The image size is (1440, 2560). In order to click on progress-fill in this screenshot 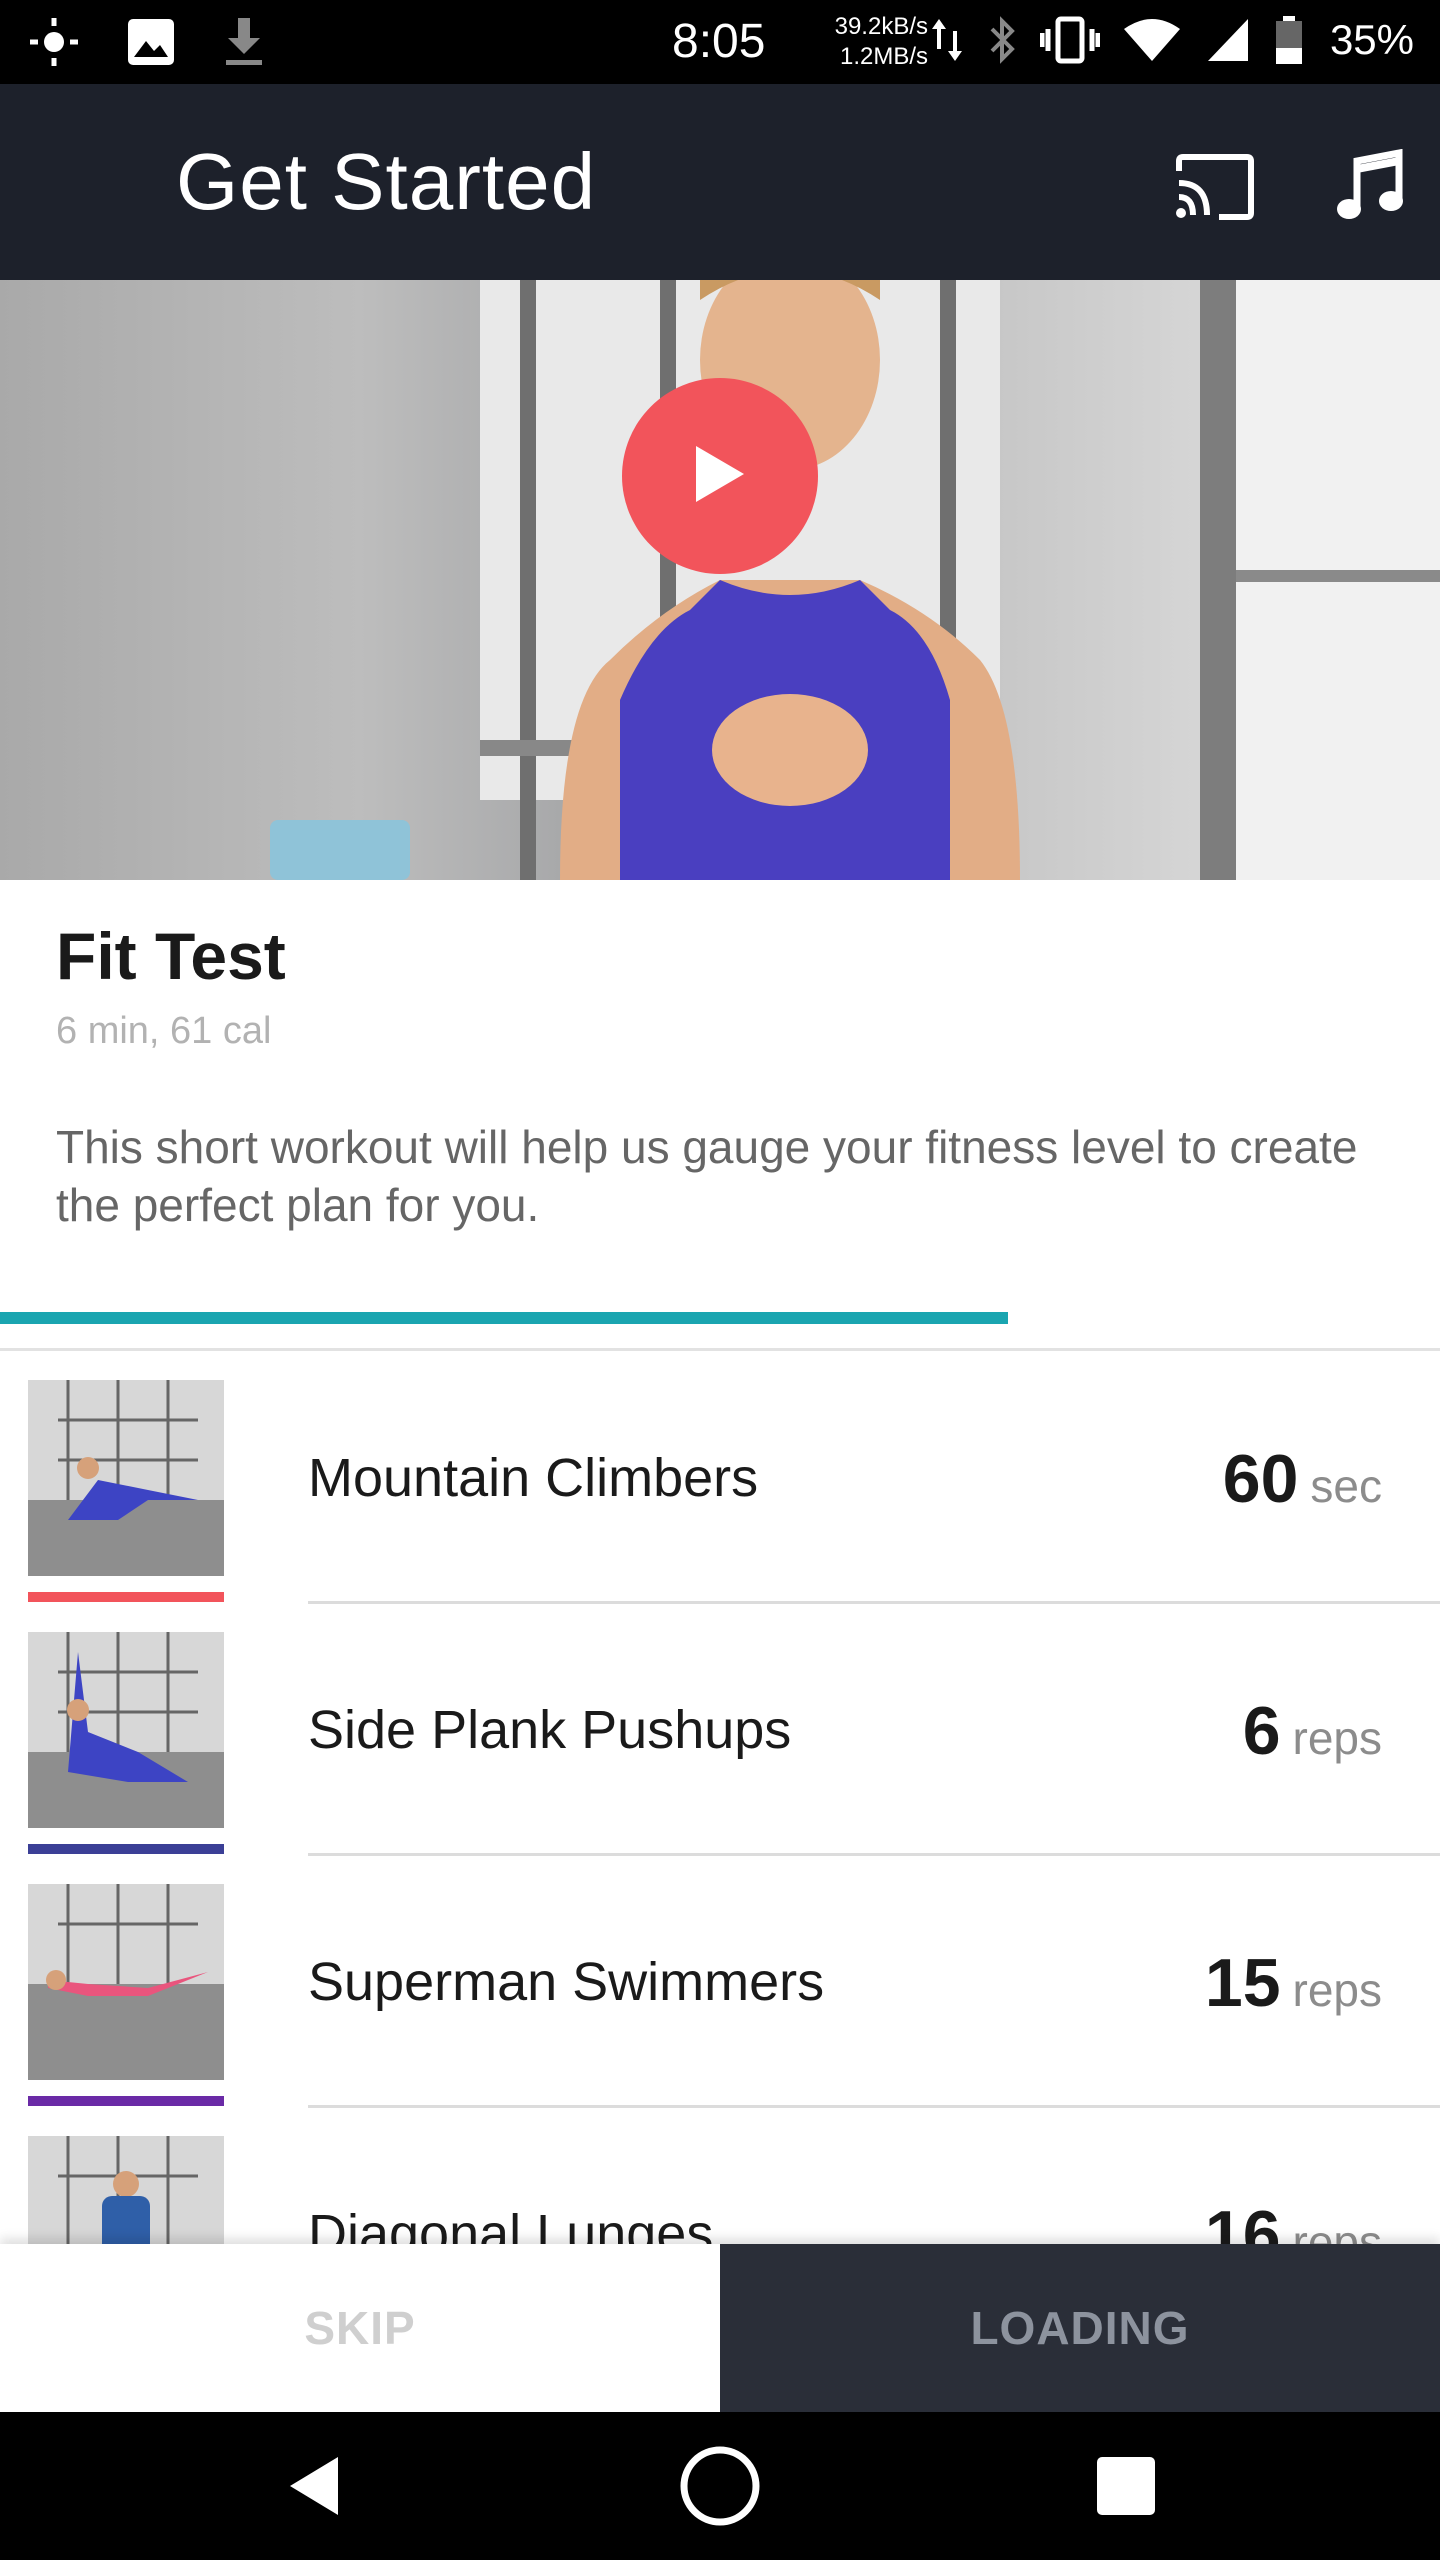, I will do `click(504, 1318)`.